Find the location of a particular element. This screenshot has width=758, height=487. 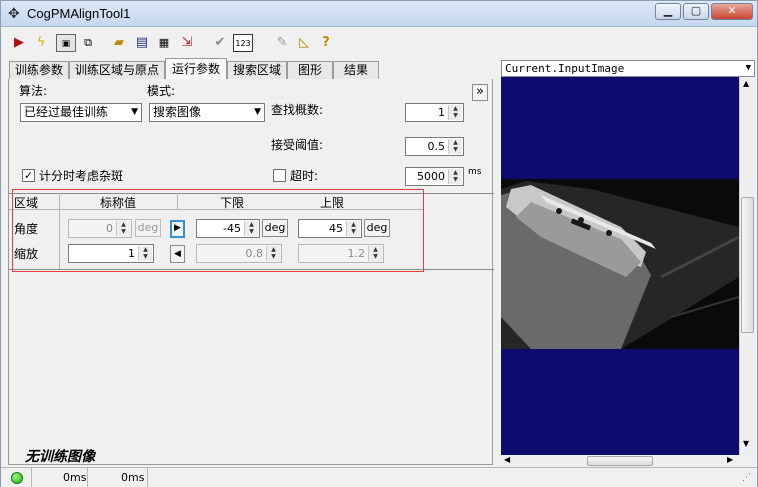

algorithm-label: 算法: is located at coordinates (33, 91).